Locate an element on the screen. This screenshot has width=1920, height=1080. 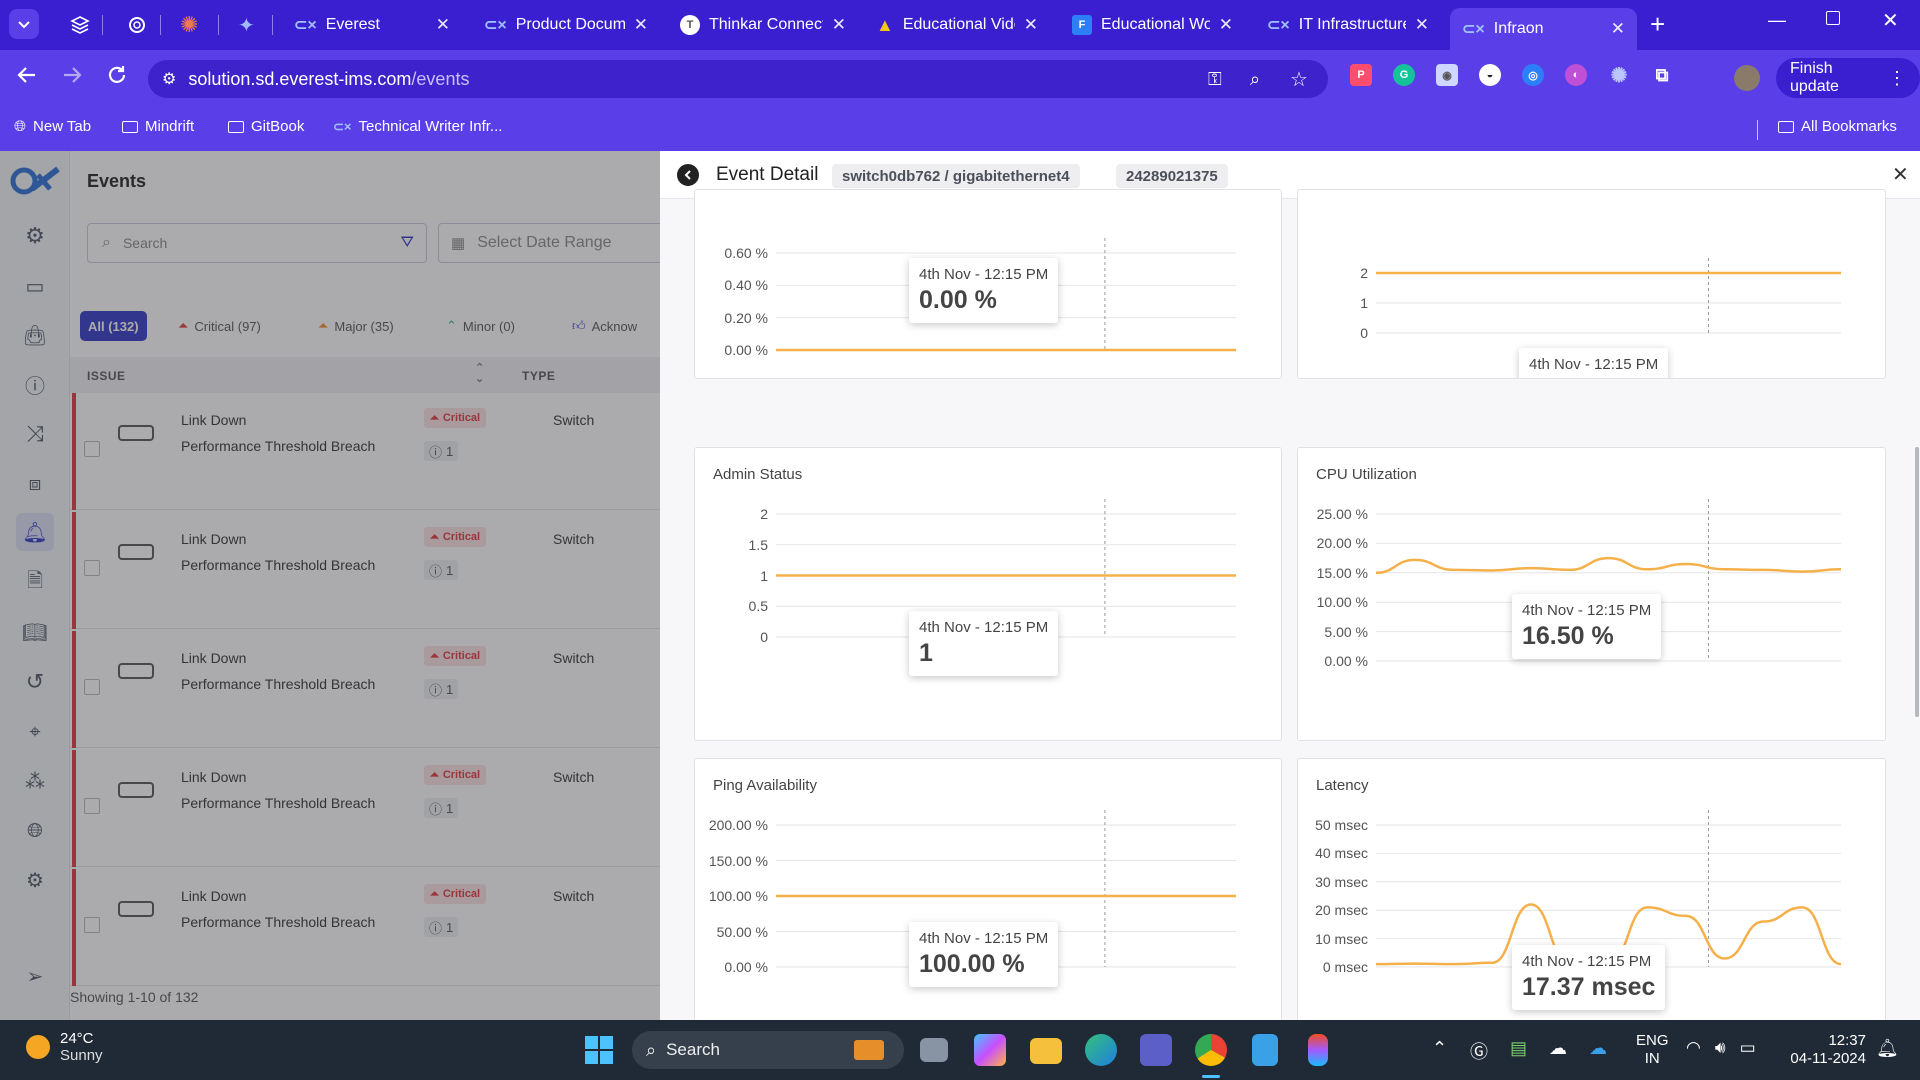
notepad-icon is located at coordinates (1265, 1050).